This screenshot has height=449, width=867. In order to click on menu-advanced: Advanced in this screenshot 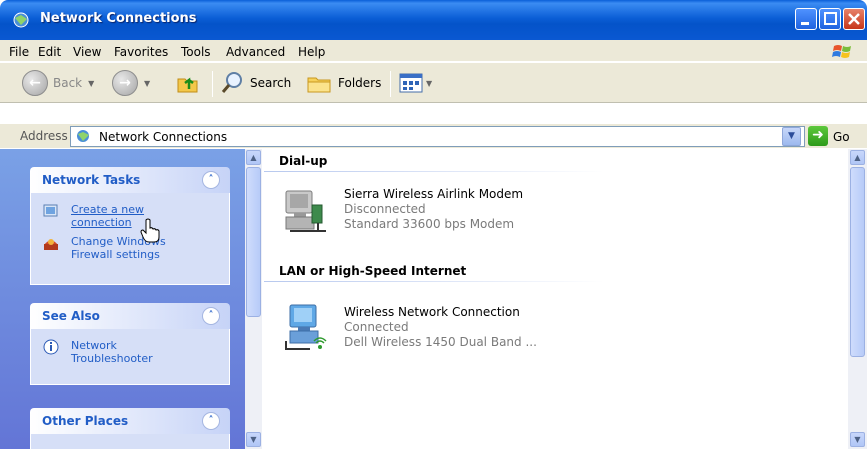, I will do `click(255, 52)`.